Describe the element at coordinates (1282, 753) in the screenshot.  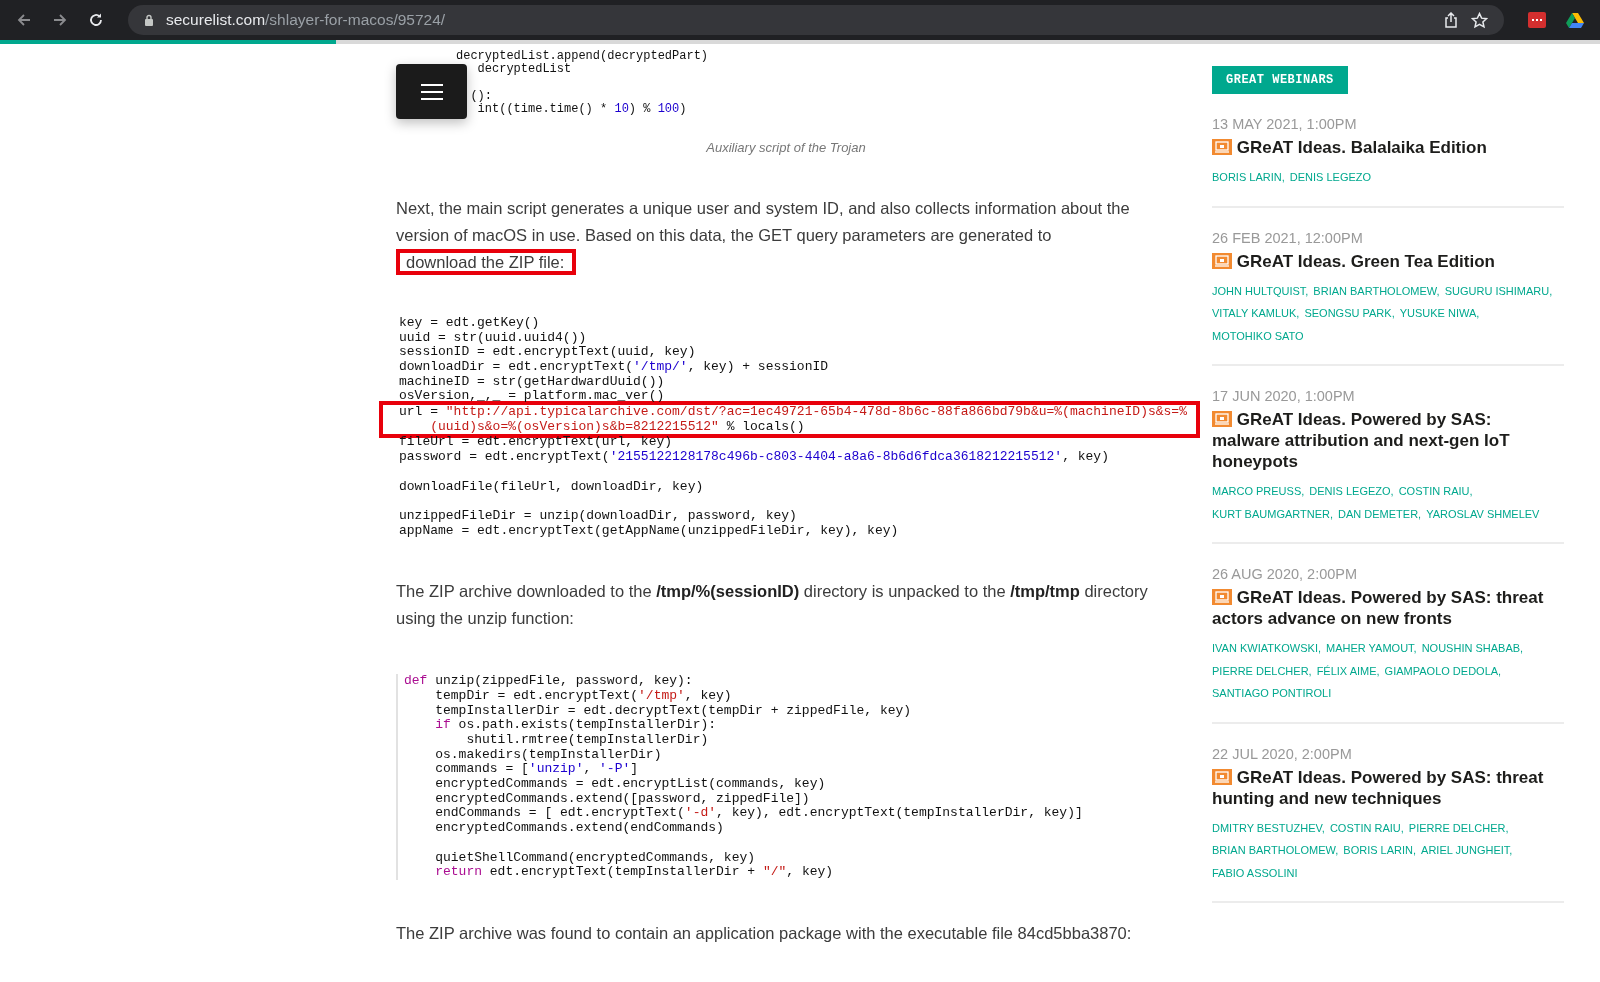
I see `webinar-date: 22 JUL 2020, 2:00PM` at that location.